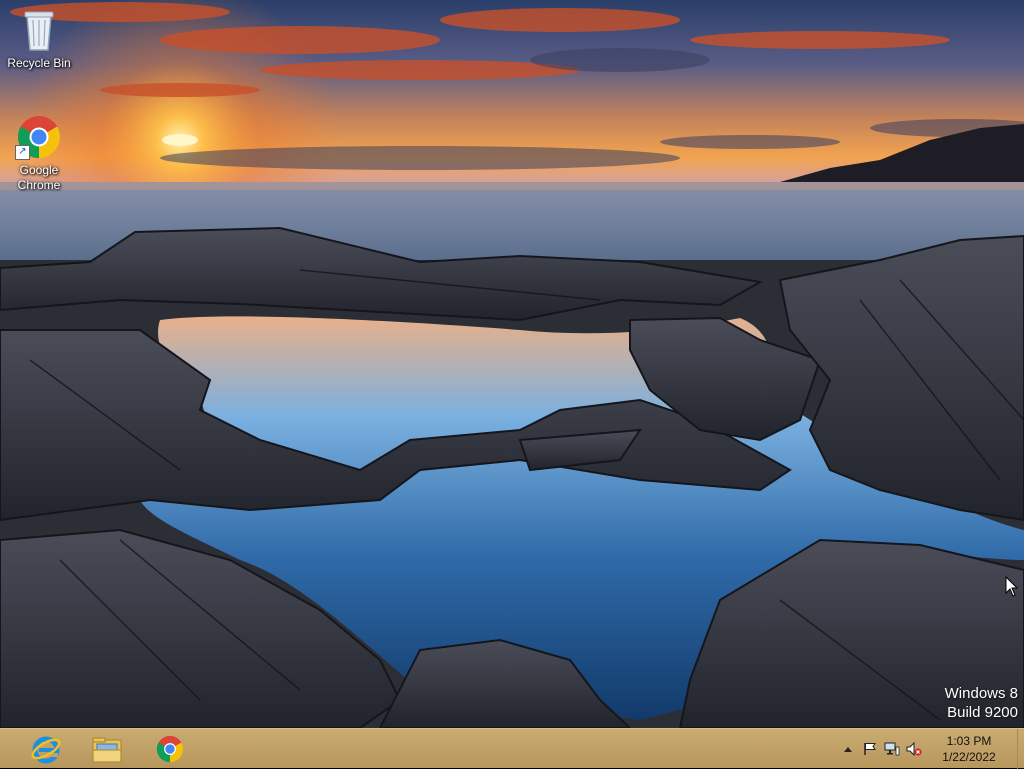 The height and width of the screenshot is (769, 1024). Describe the element at coordinates (22, 152) in the screenshot. I see `shortcut-arrow-icon: ↗` at that location.